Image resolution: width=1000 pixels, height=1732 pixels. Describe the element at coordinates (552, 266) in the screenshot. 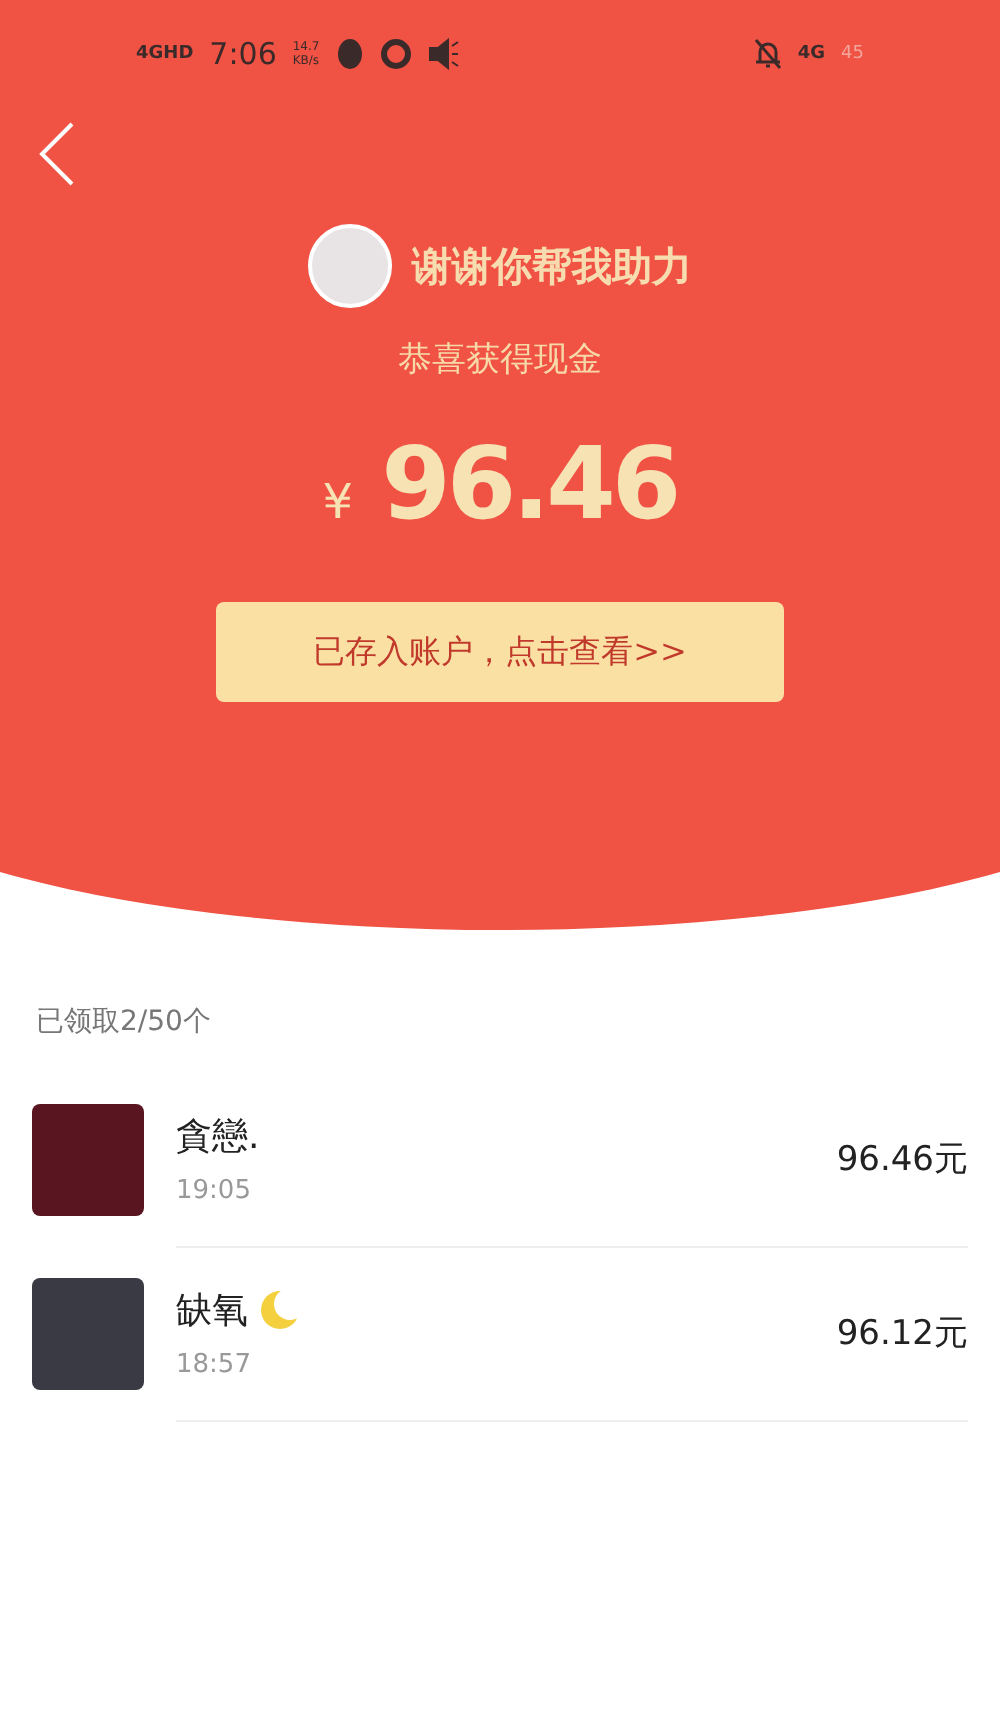

I see `header-title: 谢谢你帮我助力` at that location.